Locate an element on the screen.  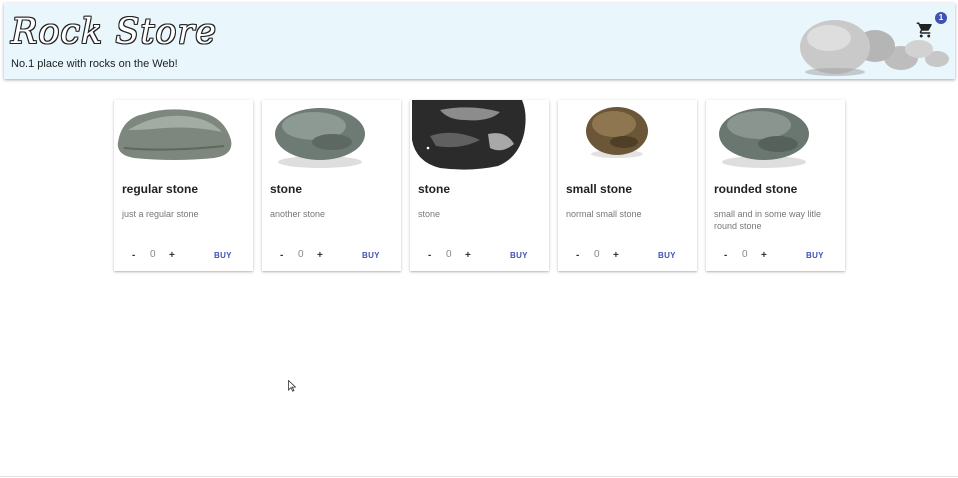
shopping-cart-icon is located at coordinates (925, 30).